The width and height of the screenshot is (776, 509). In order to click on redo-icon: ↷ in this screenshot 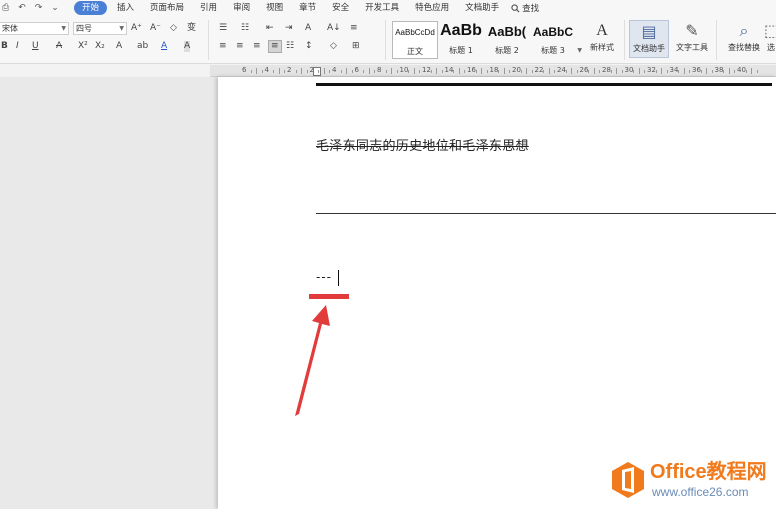, I will do `click(39, 8)`.